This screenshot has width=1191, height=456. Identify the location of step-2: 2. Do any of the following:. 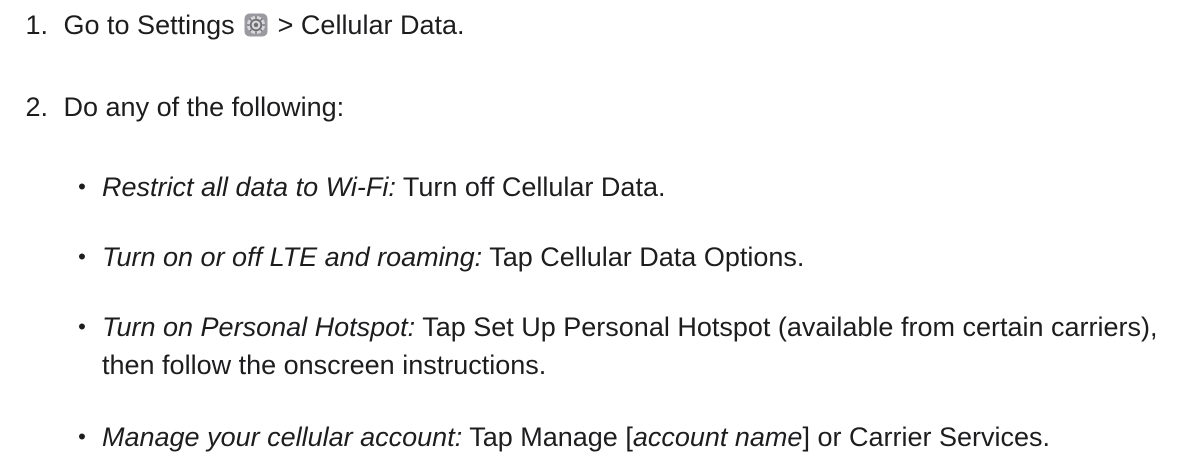
(172, 107).